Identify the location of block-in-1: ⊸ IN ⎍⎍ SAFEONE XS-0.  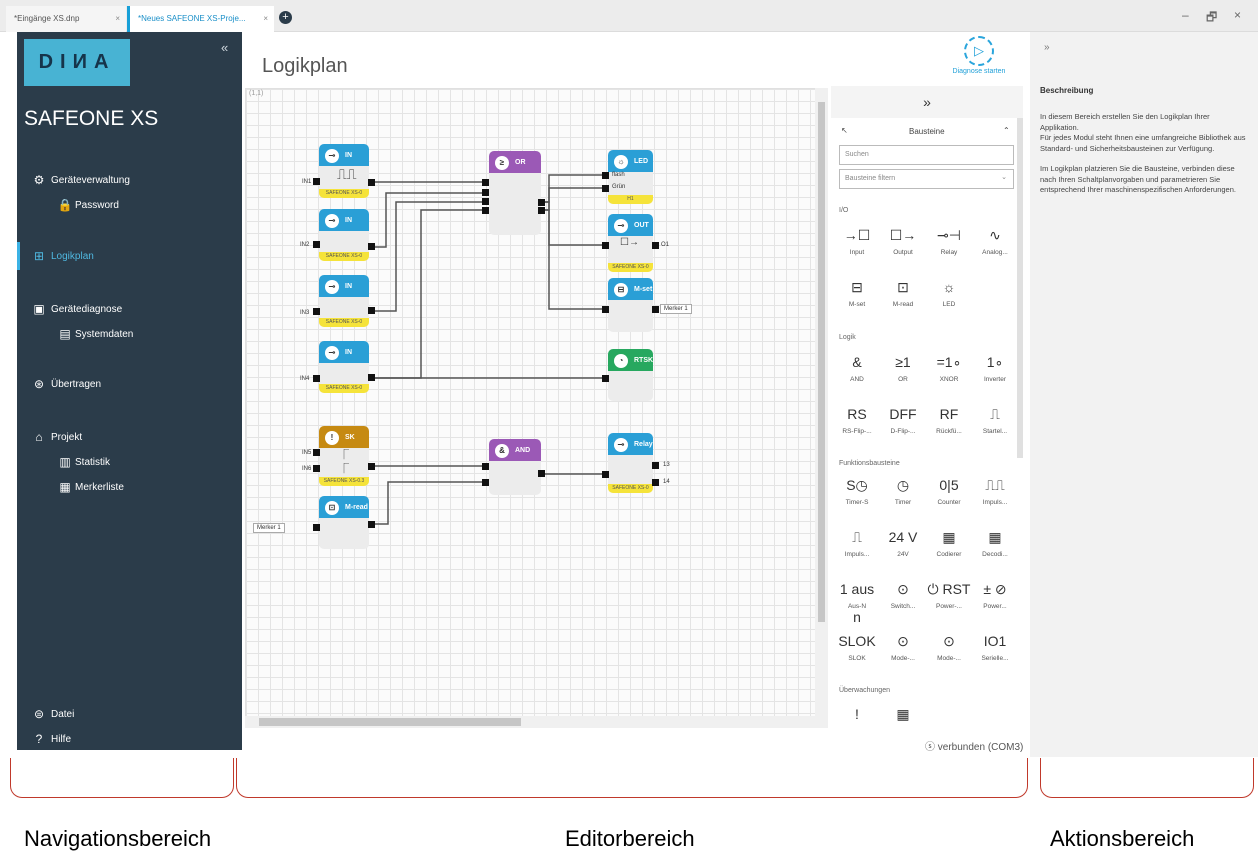
(344, 171).